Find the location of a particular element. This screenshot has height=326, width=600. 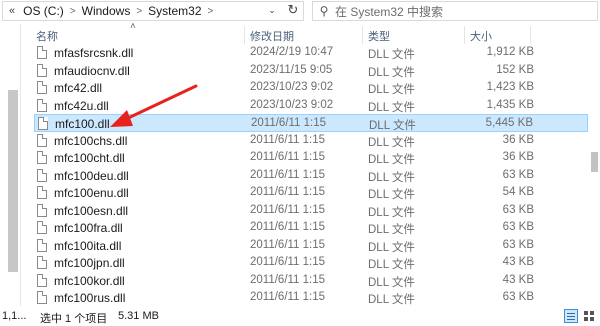

file-size: 1,423 KB is located at coordinates (510, 87).